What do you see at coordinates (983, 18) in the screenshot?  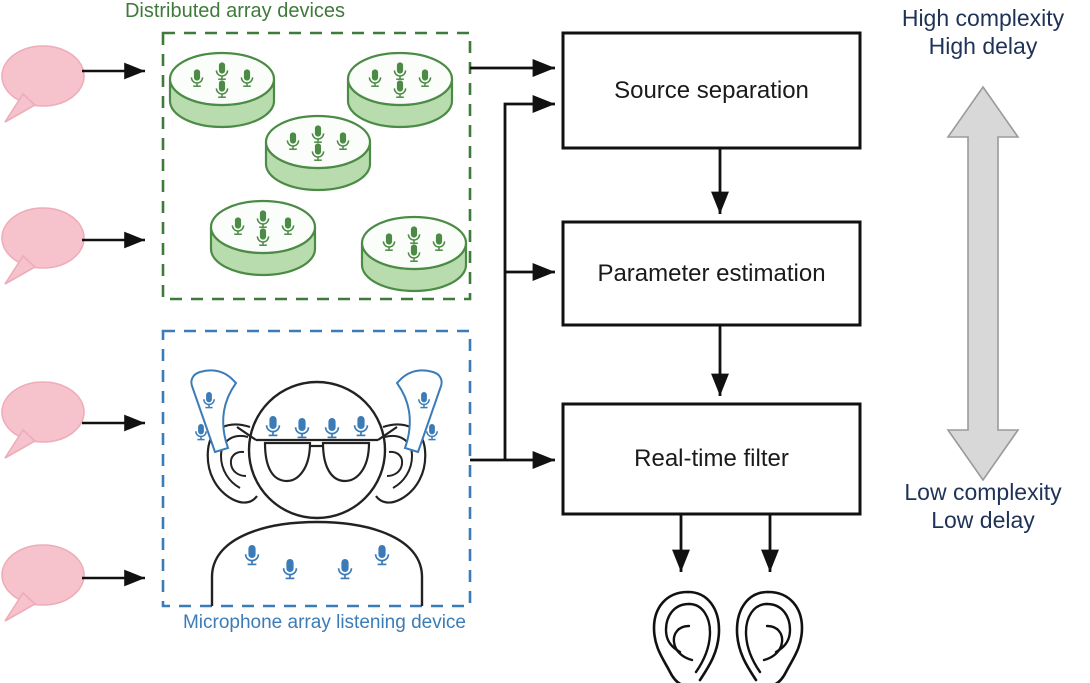 I see `high-complexity-line1: High complexity` at bounding box center [983, 18].